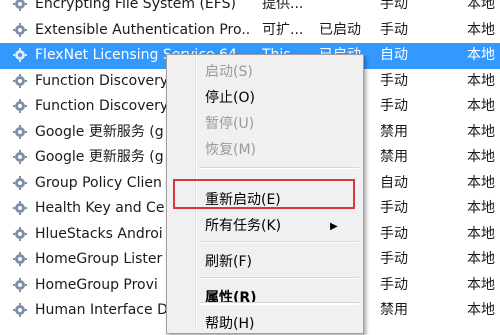 The width and height of the screenshot is (500, 335). What do you see at coordinates (334, 226) in the screenshot?
I see `submenu-arrow-icon: ▶` at bounding box center [334, 226].